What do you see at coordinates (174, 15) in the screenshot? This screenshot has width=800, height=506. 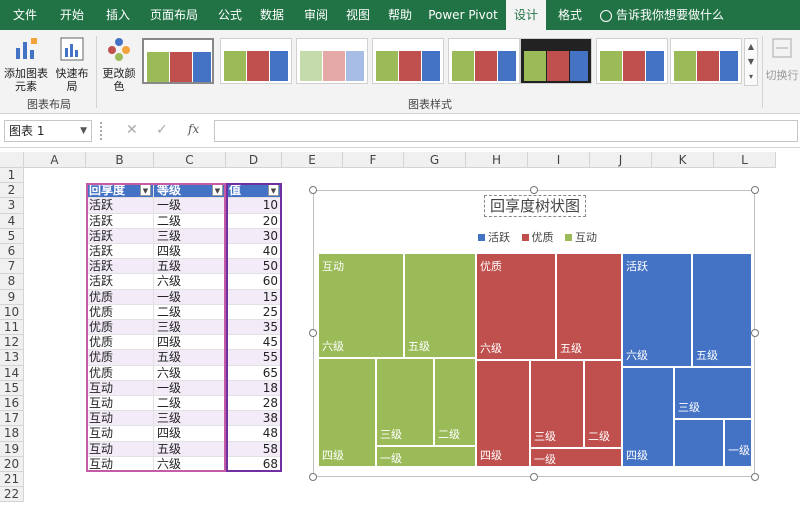 I see `tab-page-layout: 页面布局` at bounding box center [174, 15].